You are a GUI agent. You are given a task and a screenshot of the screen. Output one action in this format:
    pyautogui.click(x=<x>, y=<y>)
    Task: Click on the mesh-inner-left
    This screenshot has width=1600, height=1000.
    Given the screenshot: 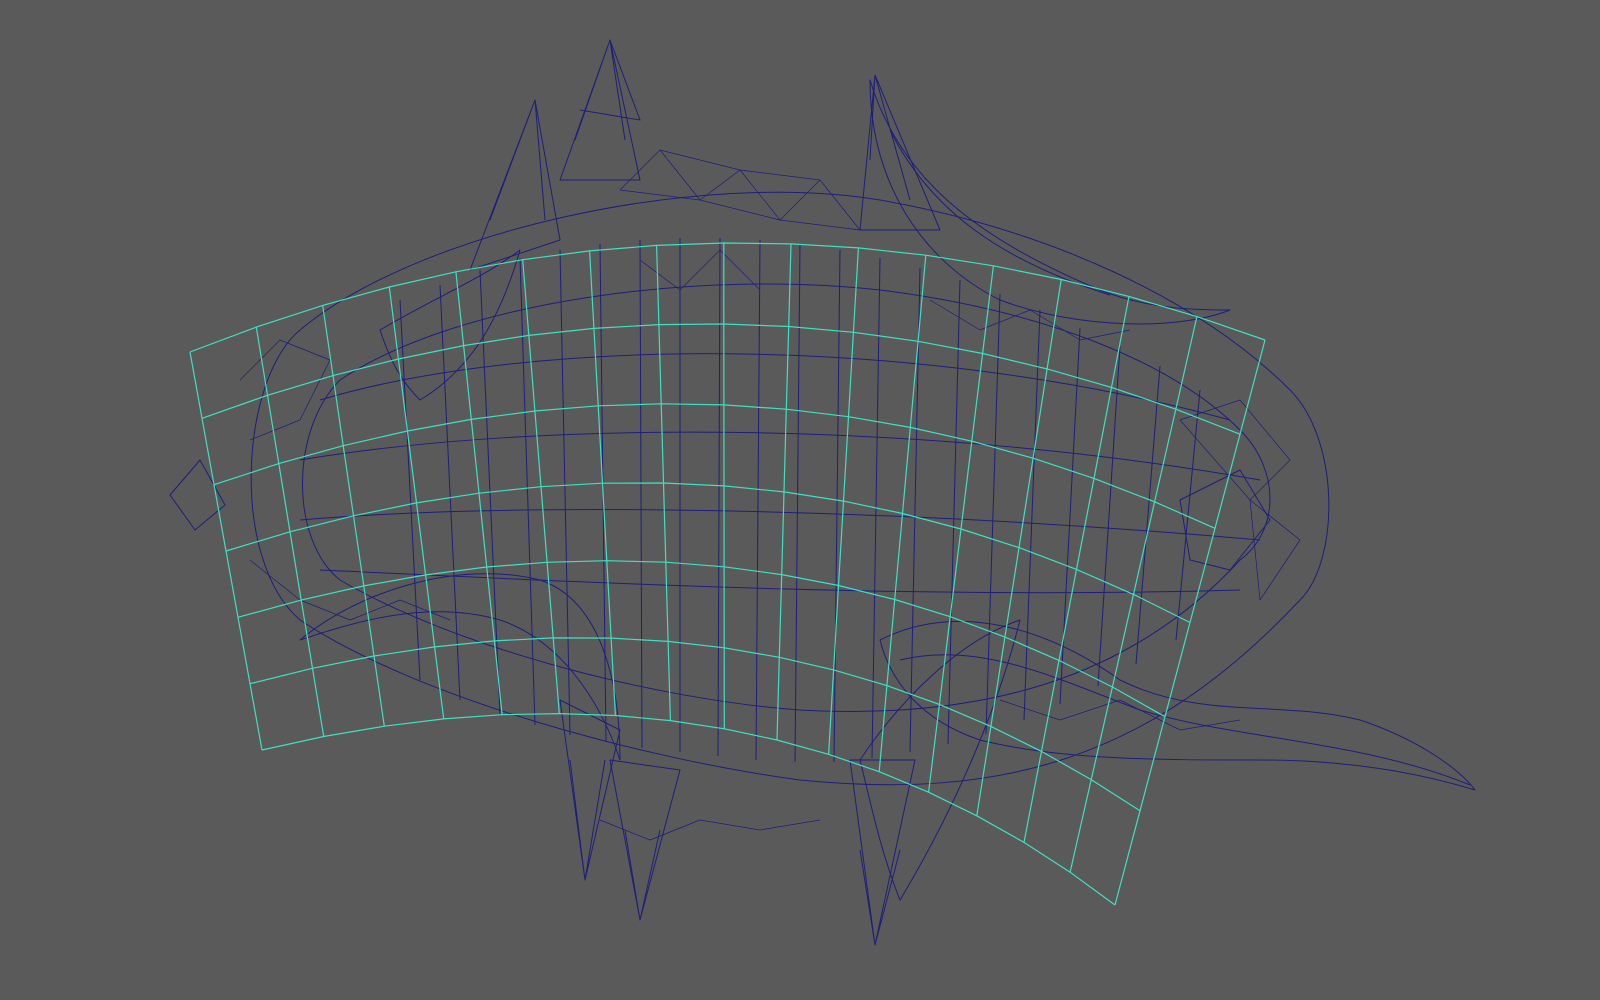 What is the action you would take?
    pyautogui.click(x=321, y=480)
    